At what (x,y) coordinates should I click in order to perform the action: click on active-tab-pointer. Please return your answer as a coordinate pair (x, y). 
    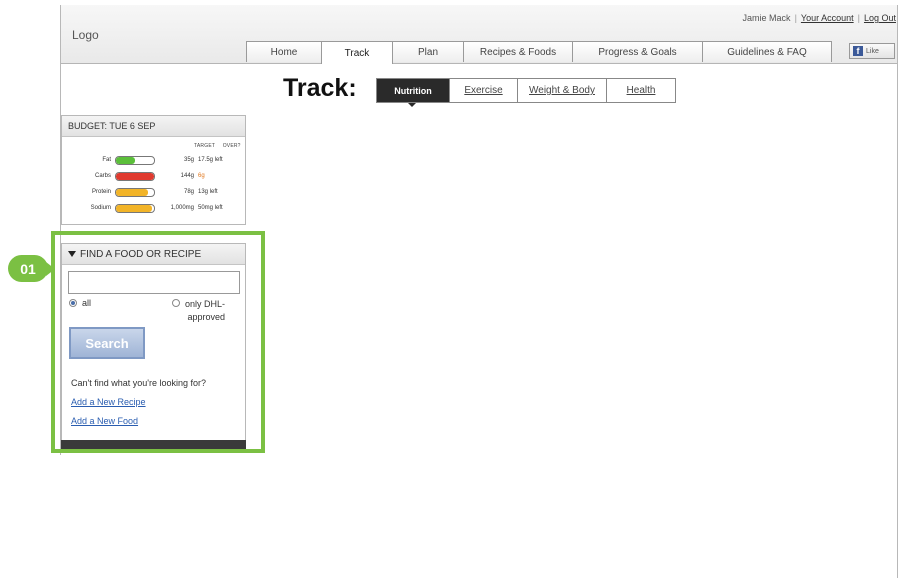
    Looking at the image, I should click on (412, 105).